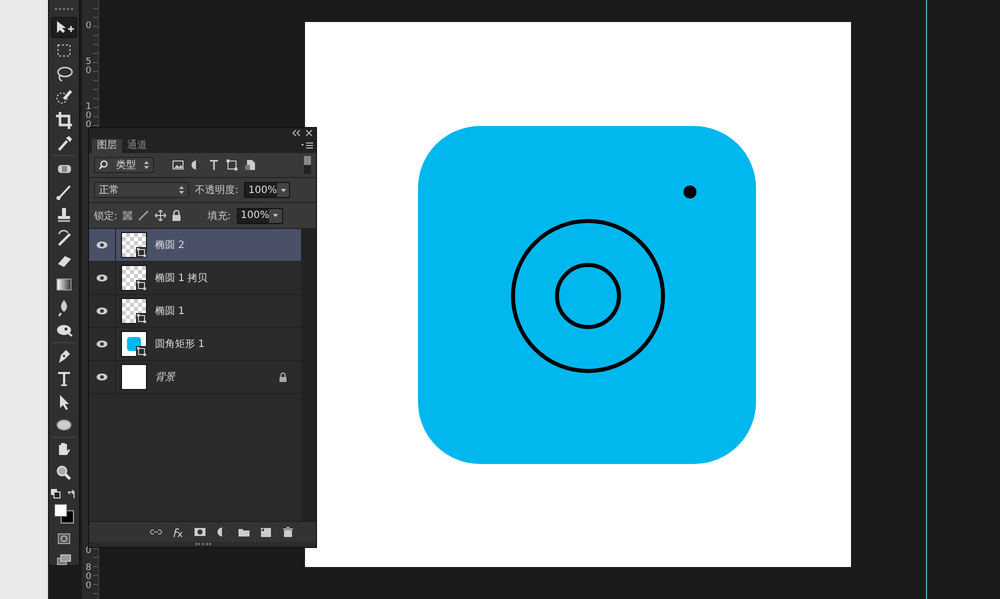 The width and height of the screenshot is (1000, 599). I want to click on filter-dropdown: 类型, so click(124, 165).